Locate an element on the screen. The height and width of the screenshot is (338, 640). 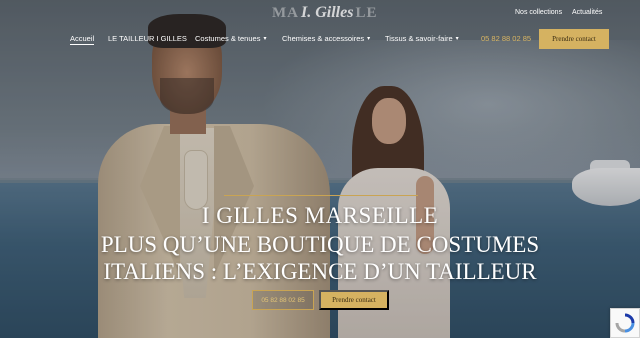
nav-label: LE TAILLEUR I GILLES is located at coordinates (147, 38).